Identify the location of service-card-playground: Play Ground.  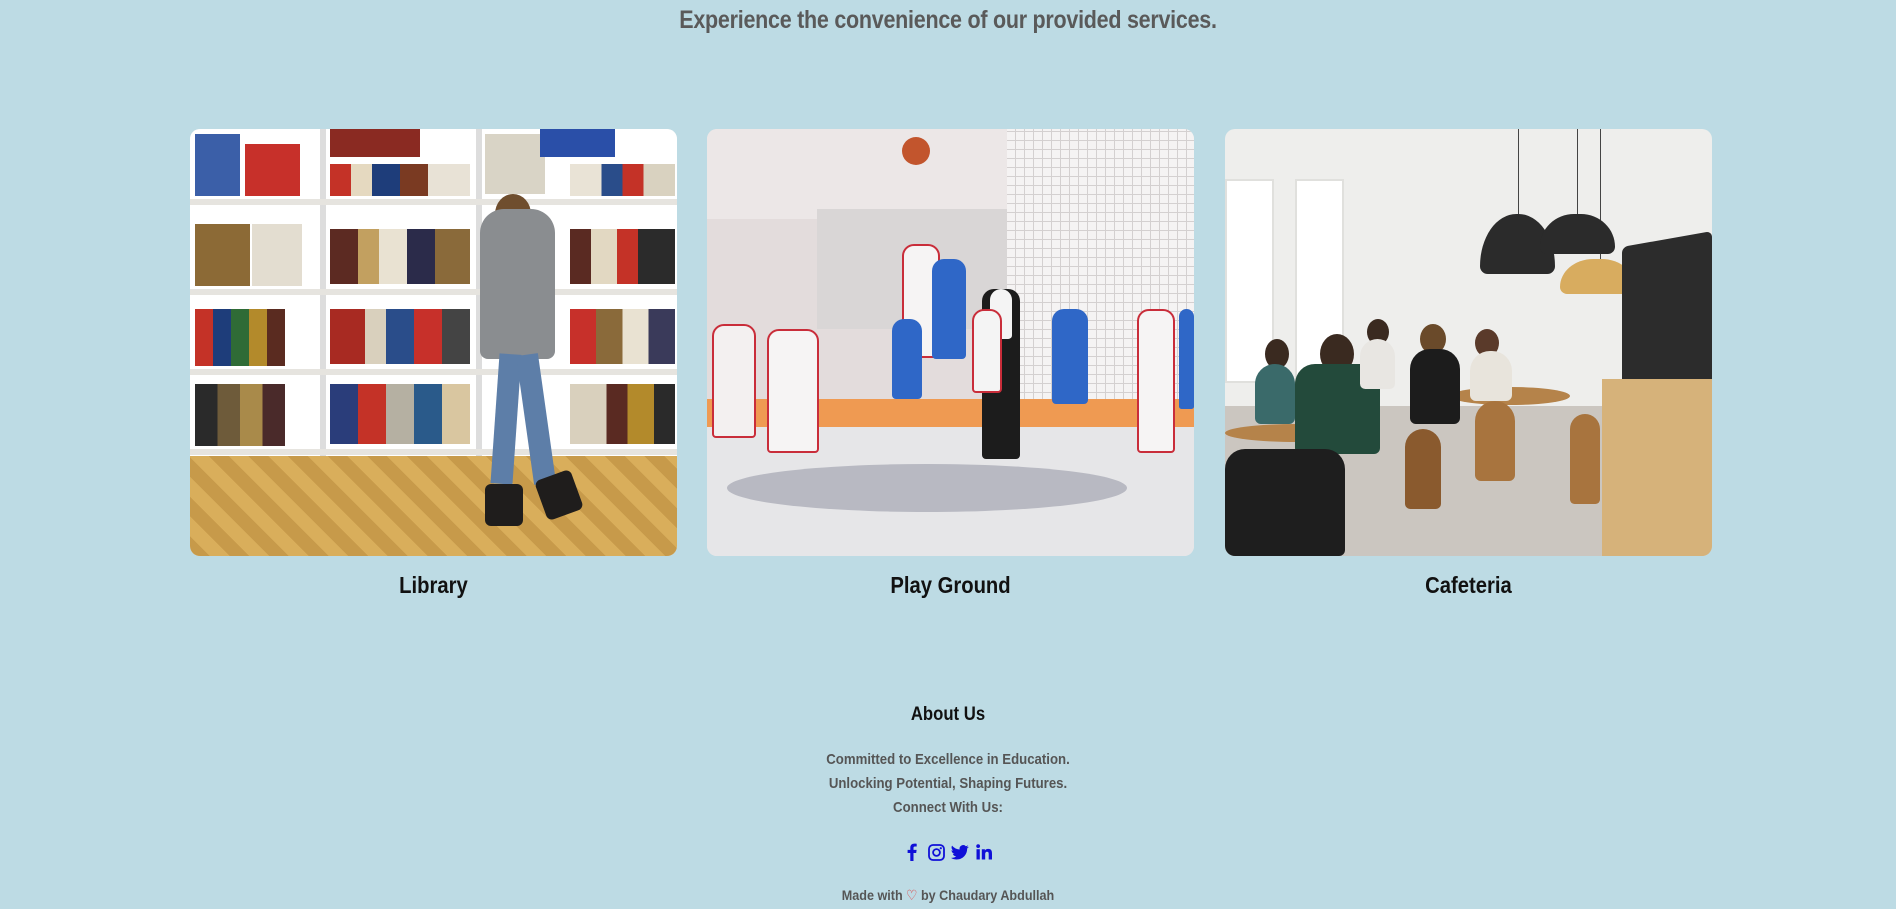
(950, 364).